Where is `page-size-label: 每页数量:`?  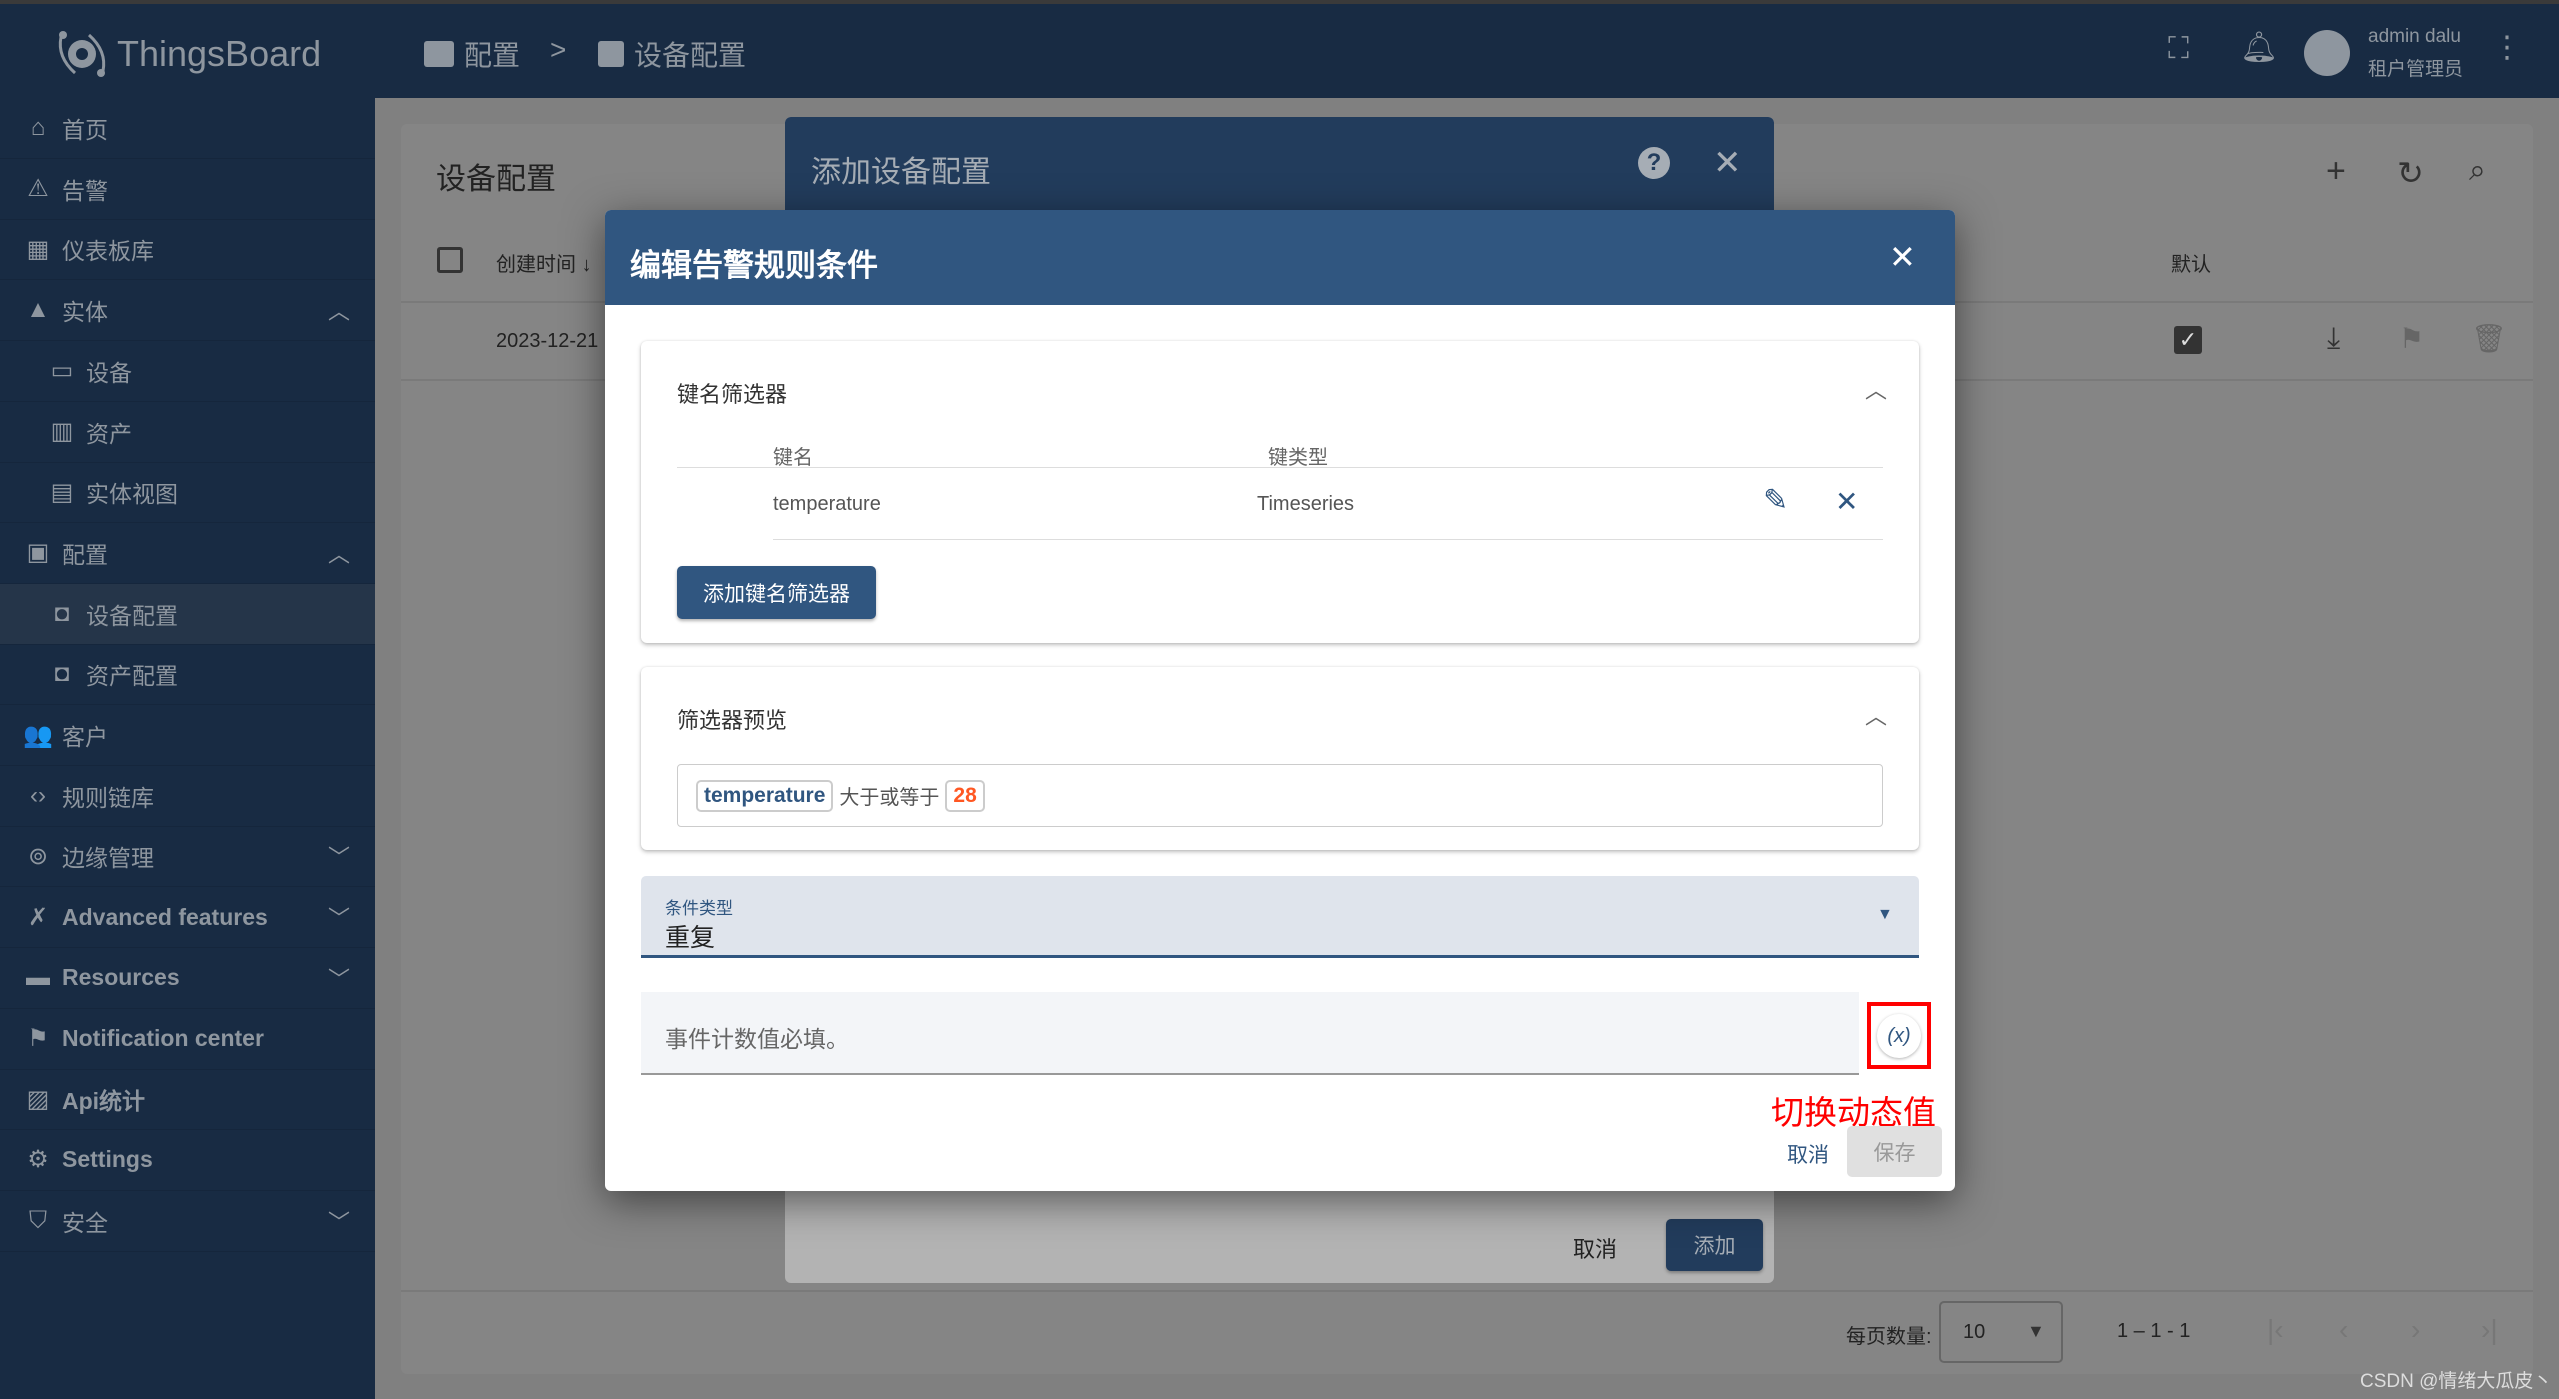
page-size-label: 每页数量: is located at coordinates (1889, 1337).